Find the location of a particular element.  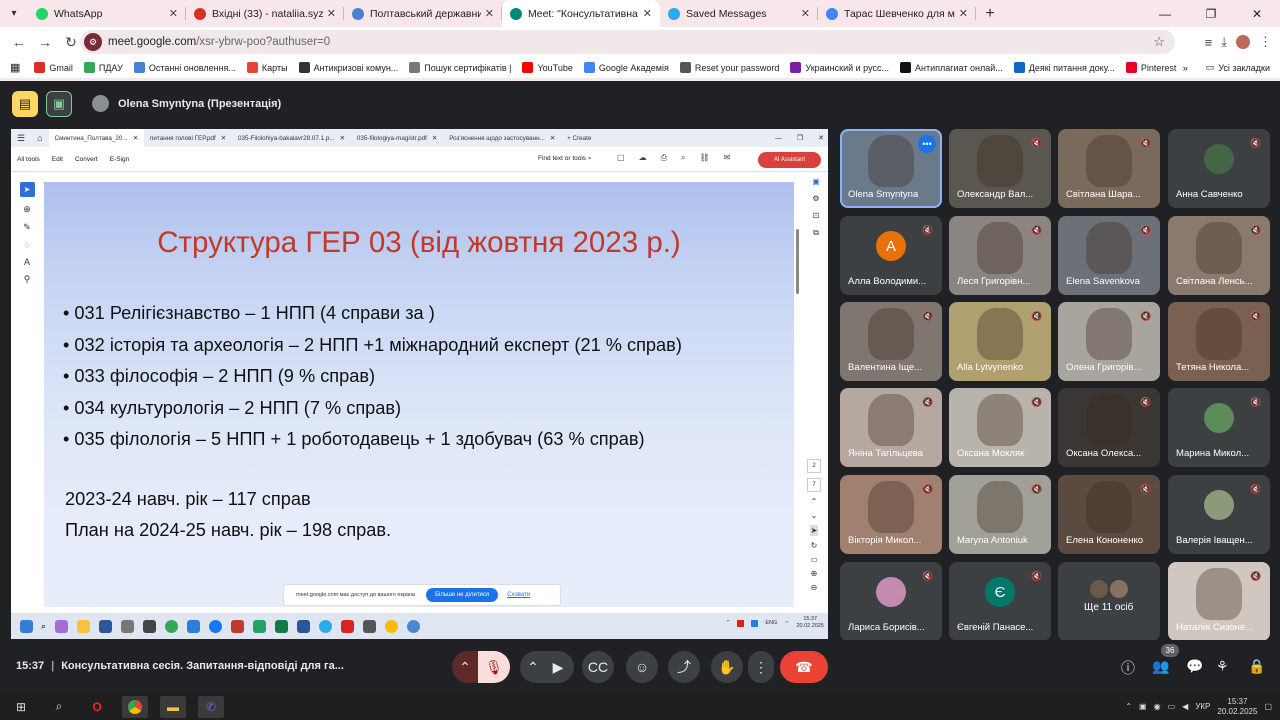

apps-grid-icon: ▦ is located at coordinates (15, 67).